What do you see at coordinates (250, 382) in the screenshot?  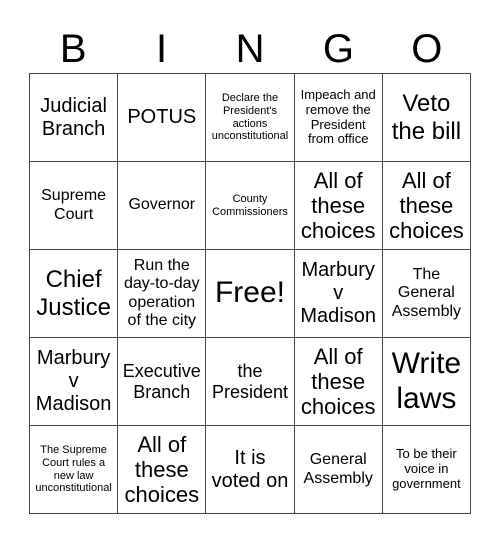 I see `bingo-cell: the President` at bounding box center [250, 382].